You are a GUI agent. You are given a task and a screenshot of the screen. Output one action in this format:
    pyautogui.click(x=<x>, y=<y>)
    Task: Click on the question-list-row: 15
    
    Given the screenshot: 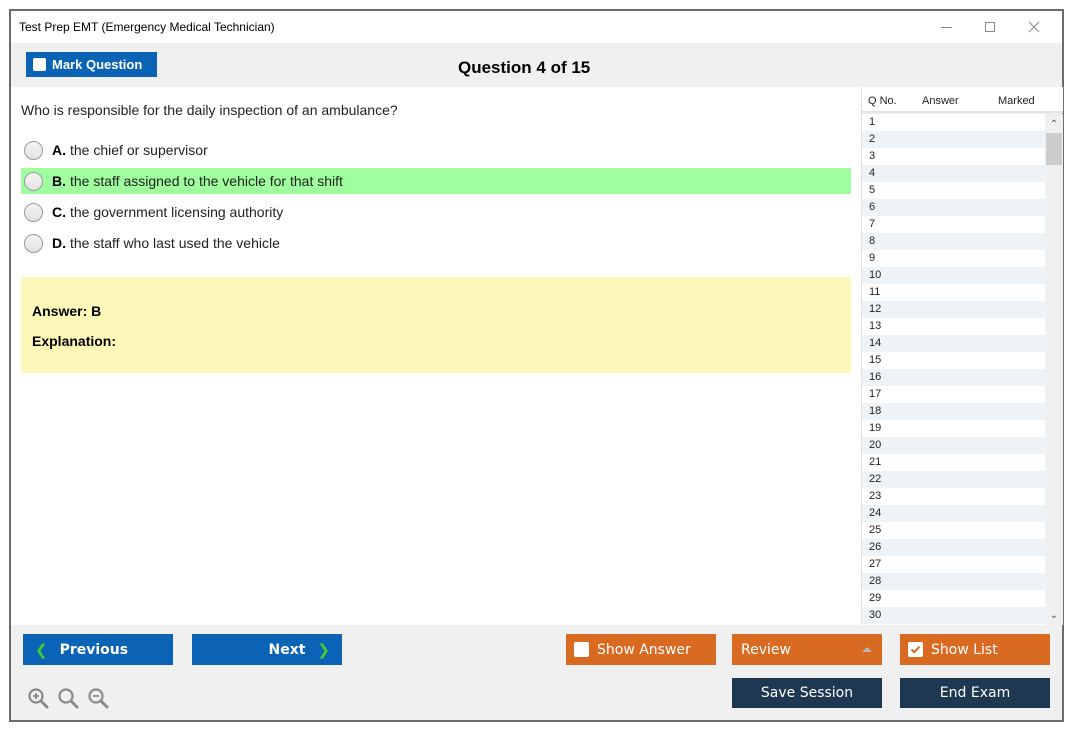 What is the action you would take?
    pyautogui.click(x=953, y=360)
    